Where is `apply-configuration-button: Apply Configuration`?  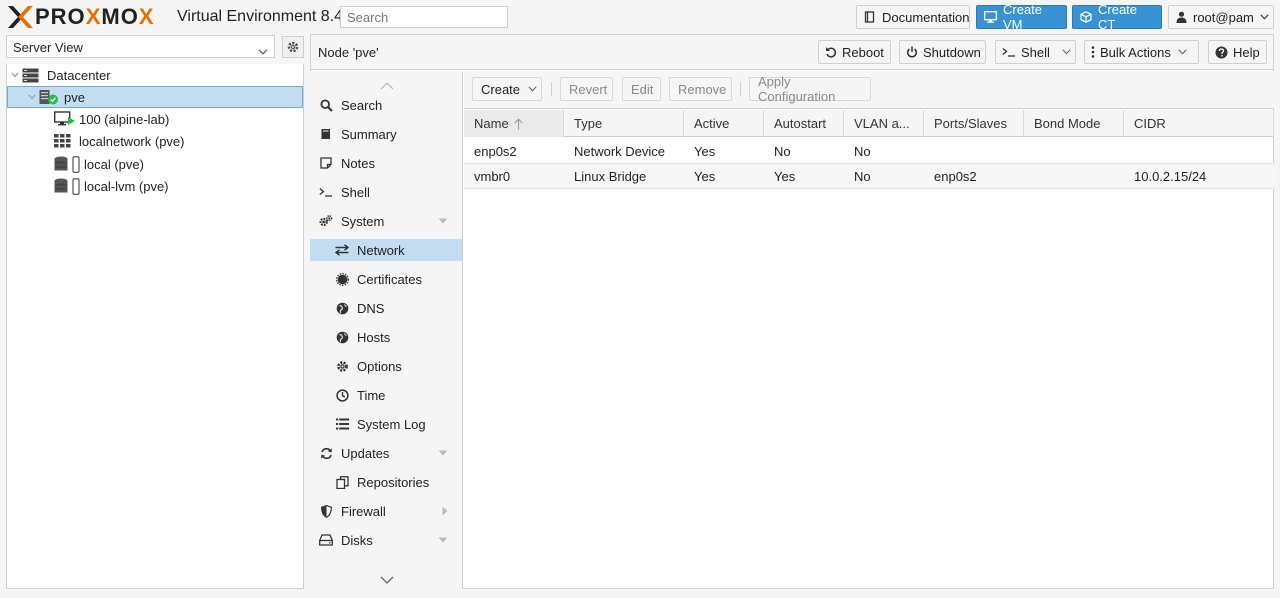
apply-configuration-button: Apply Configuration is located at coordinates (810, 89).